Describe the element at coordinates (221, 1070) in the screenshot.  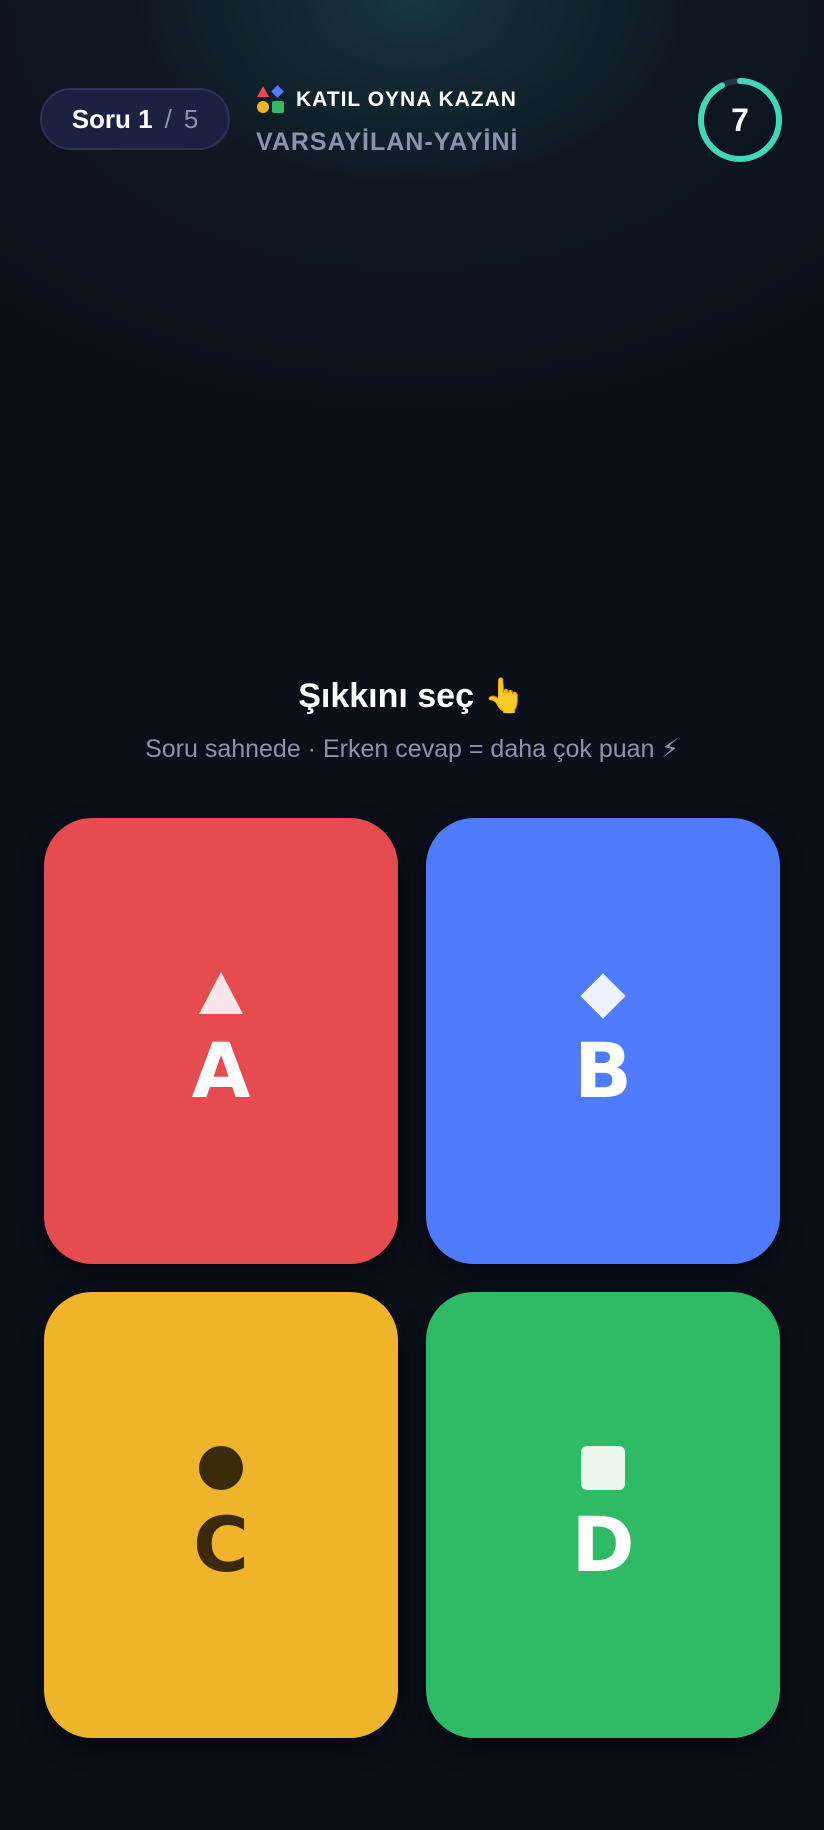
I see `answer-a-letter: A` at that location.